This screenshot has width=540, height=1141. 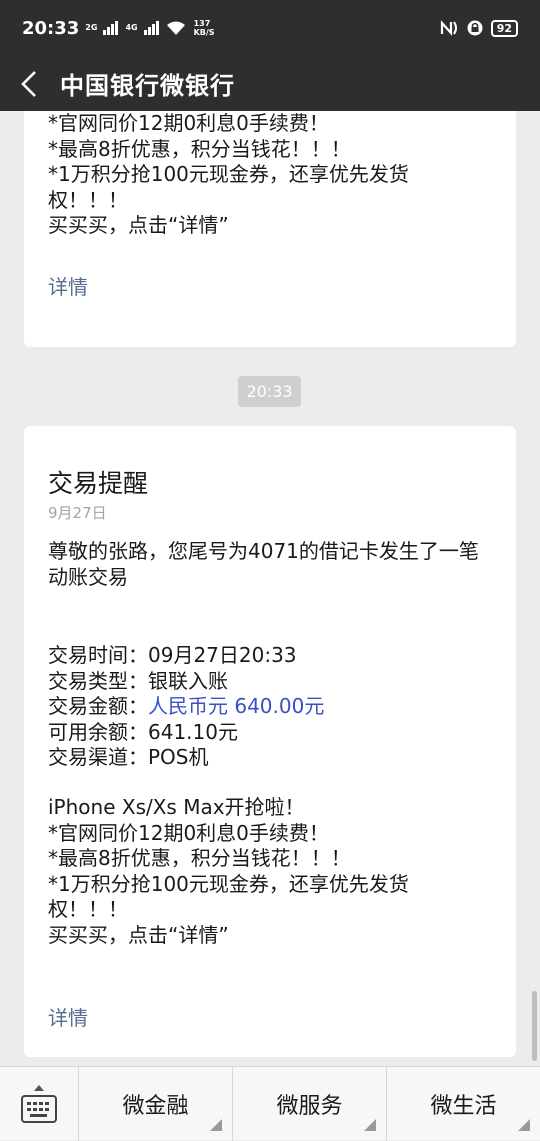 I want to click on status-right: 92, so click(x=478, y=28).